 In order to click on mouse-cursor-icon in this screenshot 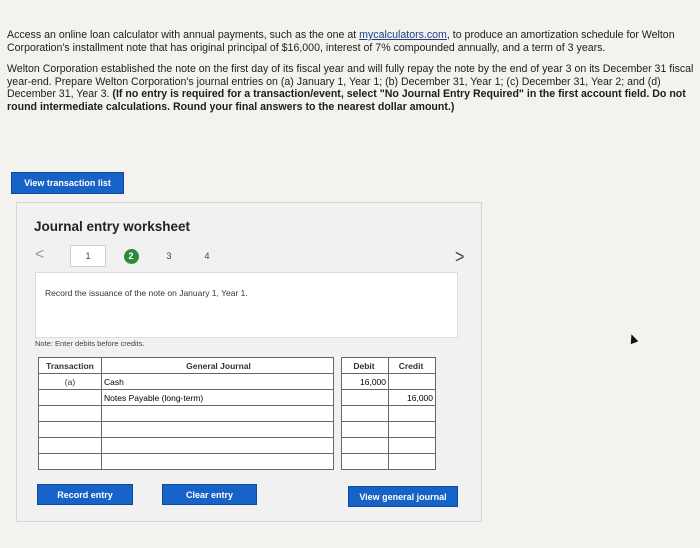, I will do `click(633, 338)`.